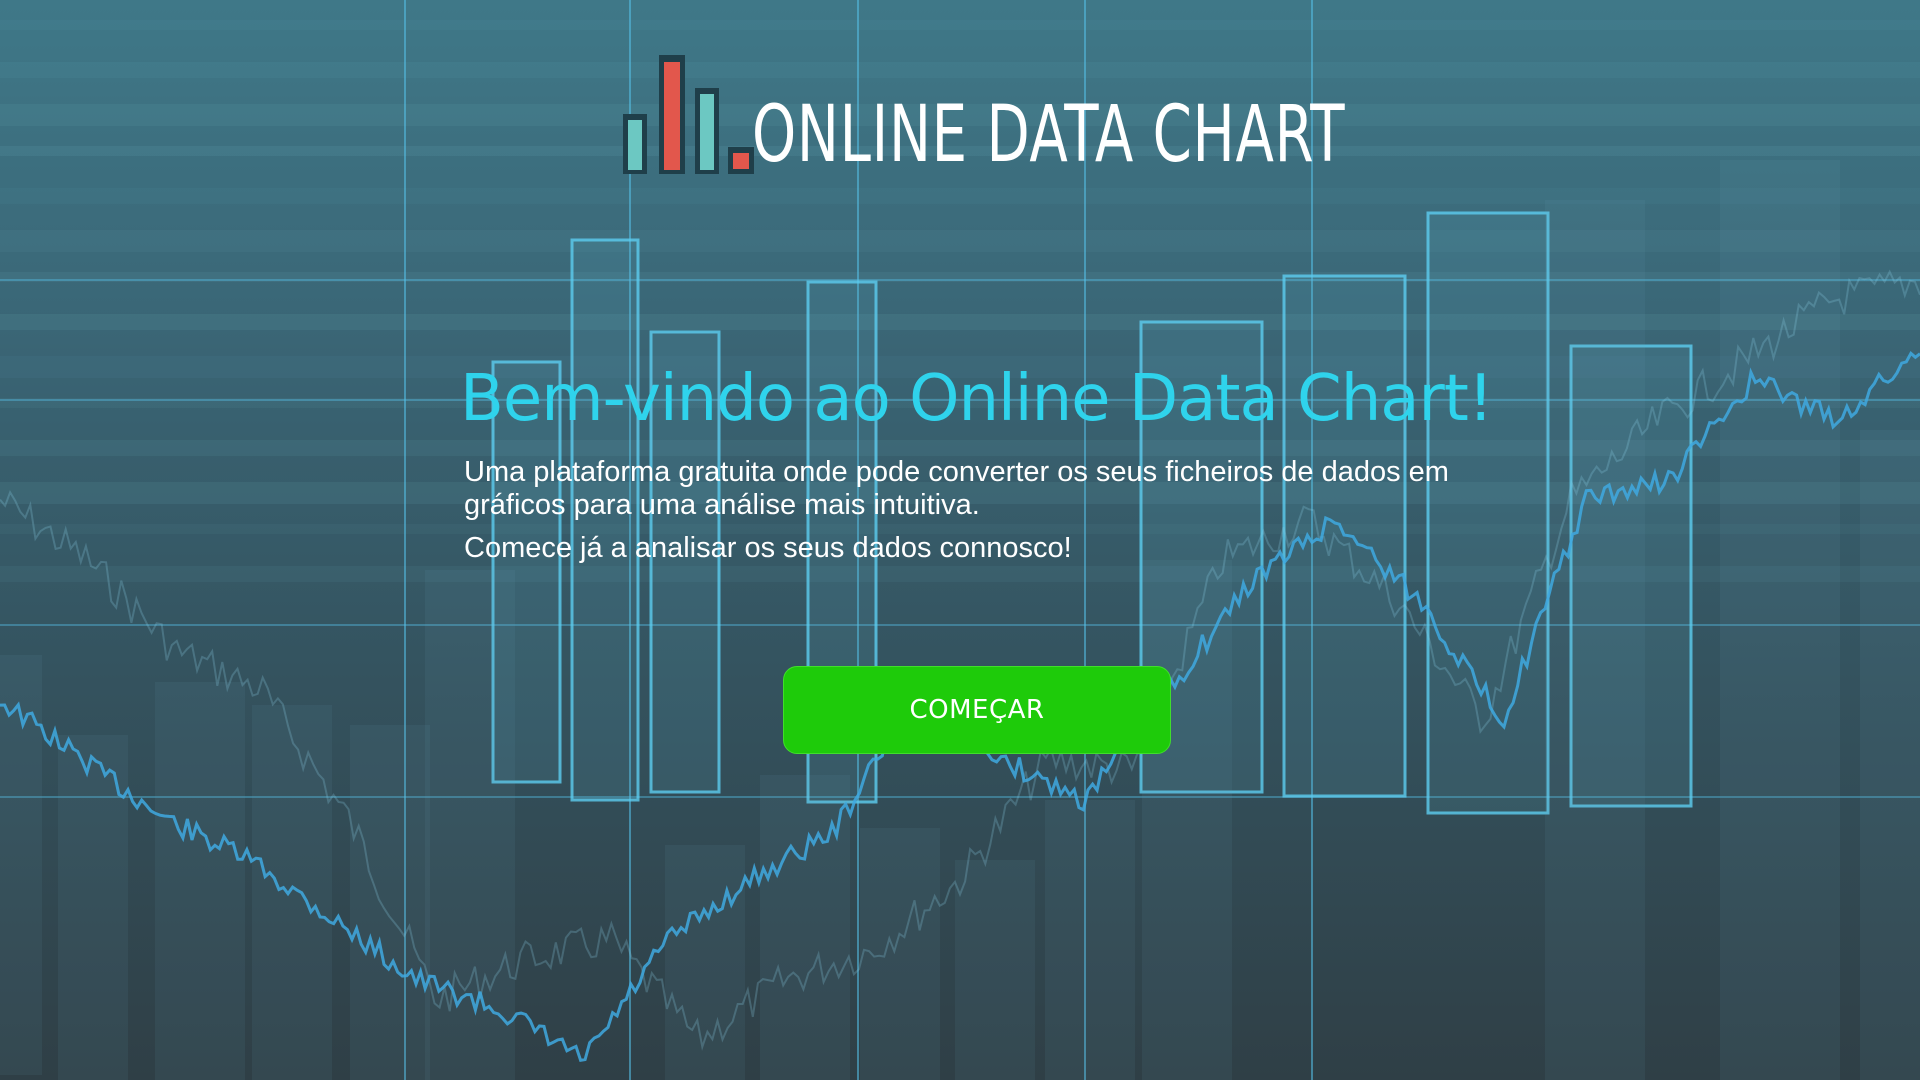 The width and height of the screenshot is (1920, 1080). Describe the element at coordinates (688, 114) in the screenshot. I see `bar-chart-icon` at that location.